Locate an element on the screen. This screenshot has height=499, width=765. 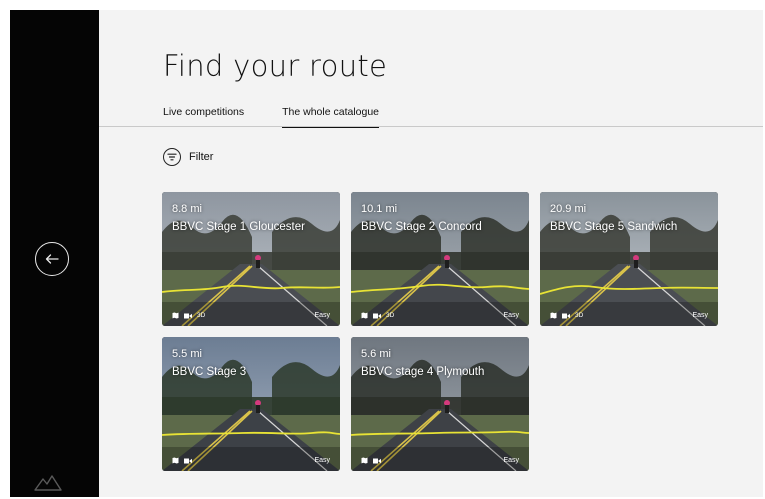
route-name: BBVC stage 4 Plymouth is located at coordinates (423, 372).